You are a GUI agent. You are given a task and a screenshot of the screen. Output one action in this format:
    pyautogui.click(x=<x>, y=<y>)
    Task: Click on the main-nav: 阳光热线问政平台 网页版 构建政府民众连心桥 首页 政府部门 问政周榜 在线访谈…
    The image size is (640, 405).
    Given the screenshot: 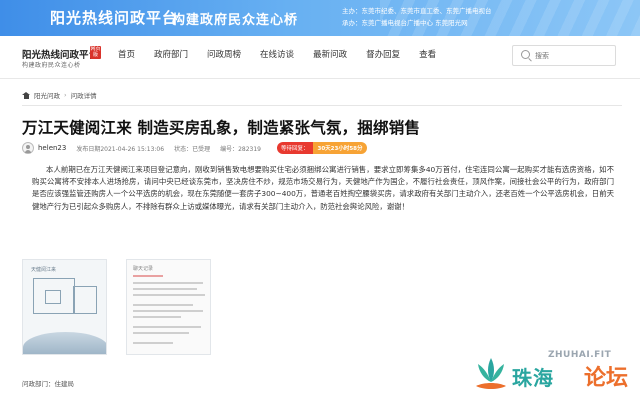 What is the action you would take?
    pyautogui.click(x=320, y=57)
    